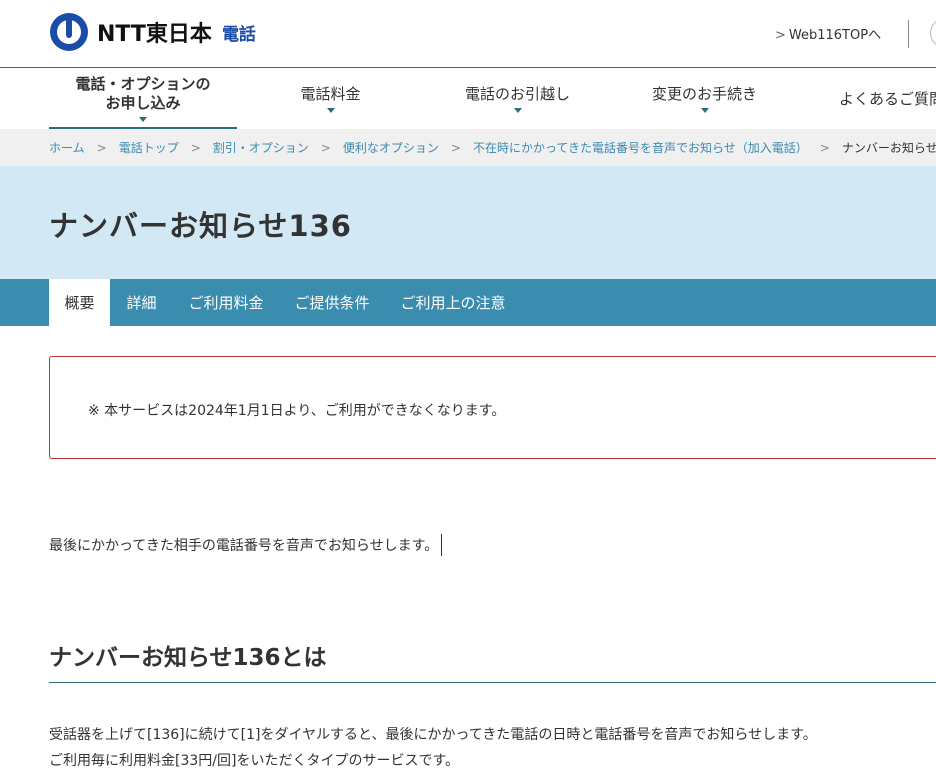 This screenshot has width=936, height=777. What do you see at coordinates (888, 148) in the screenshot?
I see `breadcrumb-current: ナンバーお知らせ136` at bounding box center [888, 148].